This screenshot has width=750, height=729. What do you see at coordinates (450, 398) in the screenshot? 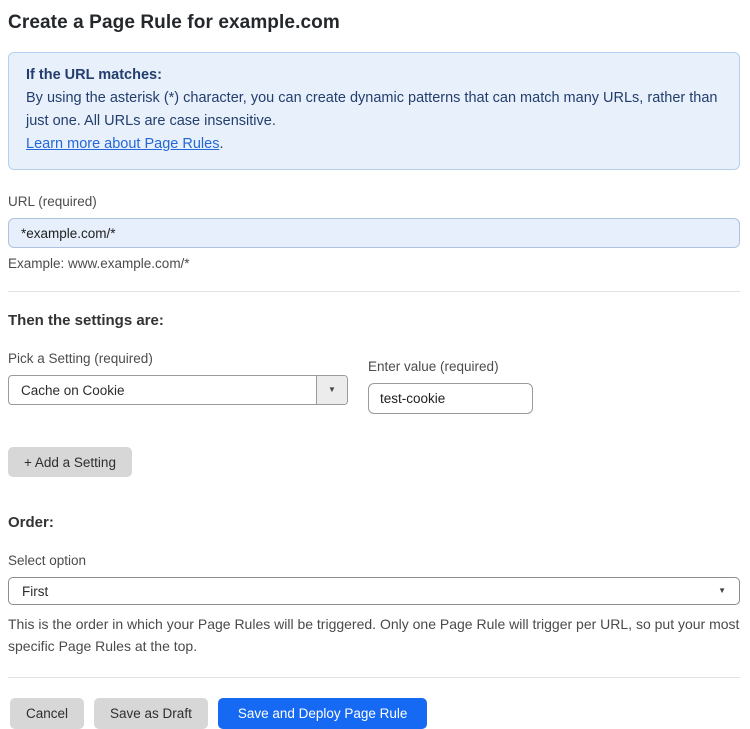
I see `setting-value-input` at bounding box center [450, 398].